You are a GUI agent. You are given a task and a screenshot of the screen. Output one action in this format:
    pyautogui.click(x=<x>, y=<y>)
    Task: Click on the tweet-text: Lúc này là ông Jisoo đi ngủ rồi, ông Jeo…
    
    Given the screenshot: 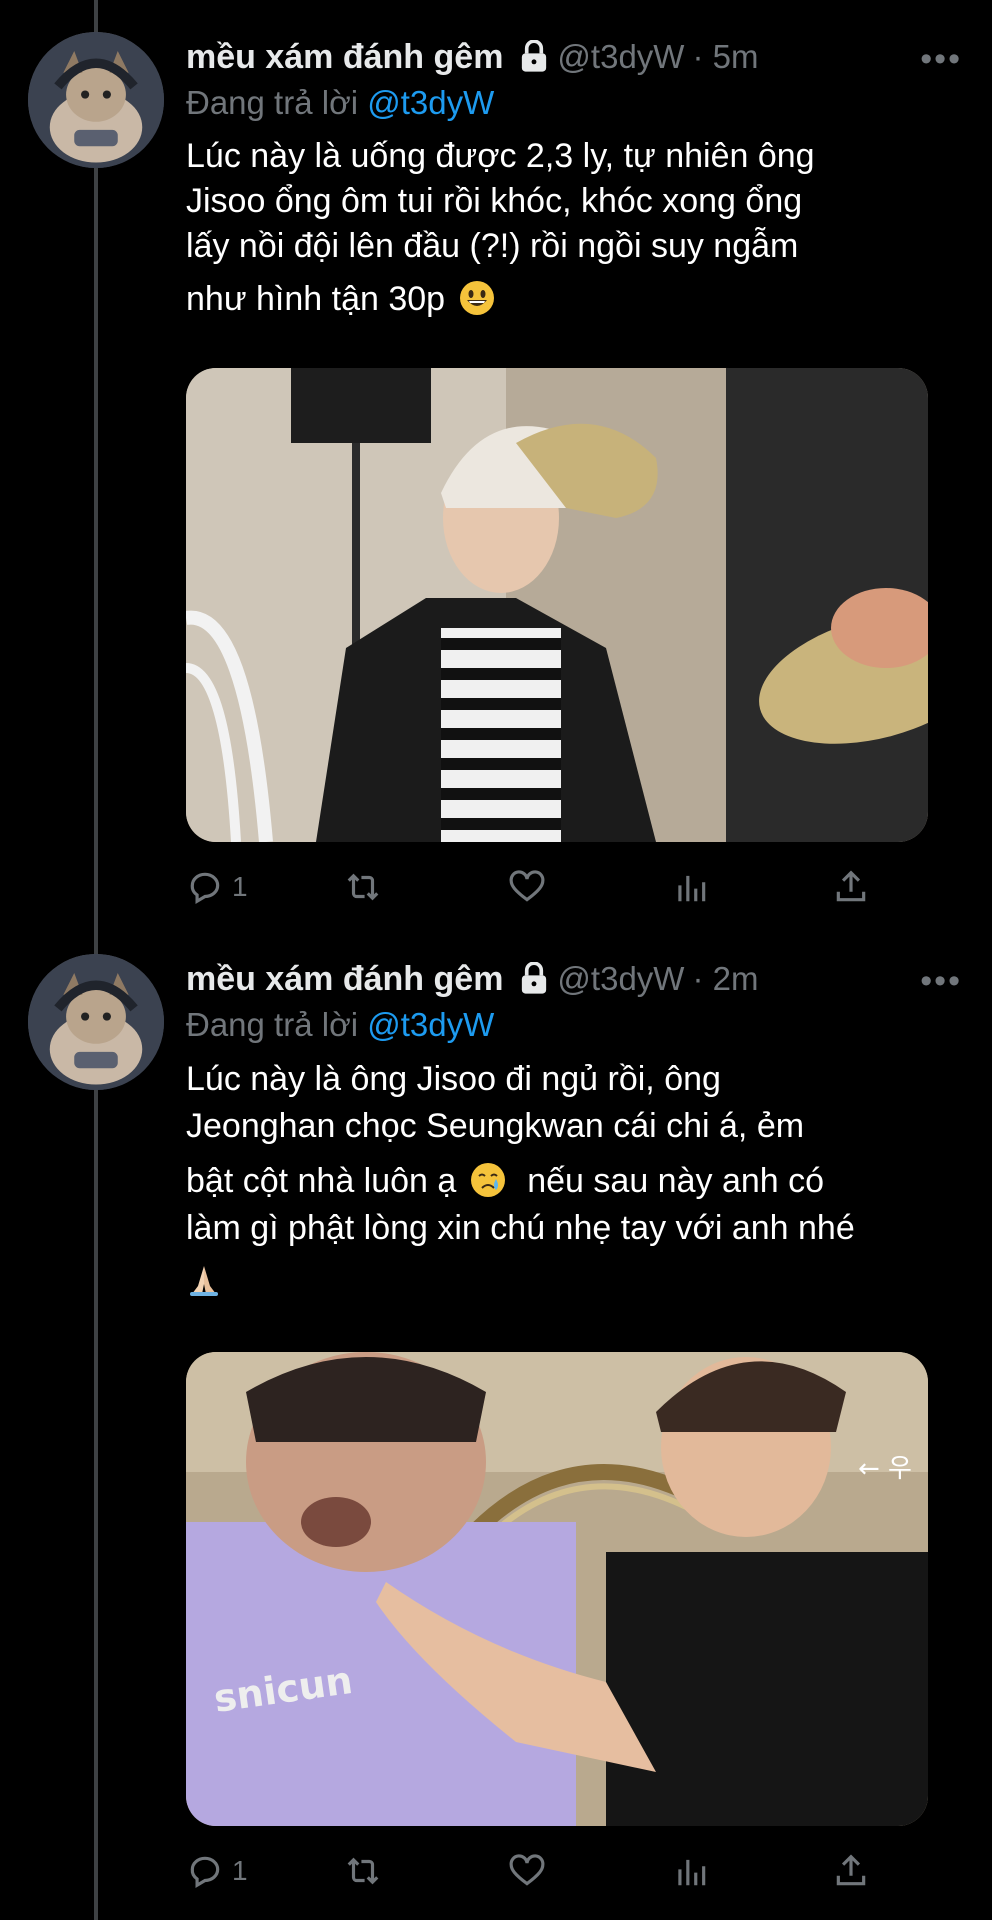 What is the action you would take?
    pyautogui.click(x=574, y=1180)
    